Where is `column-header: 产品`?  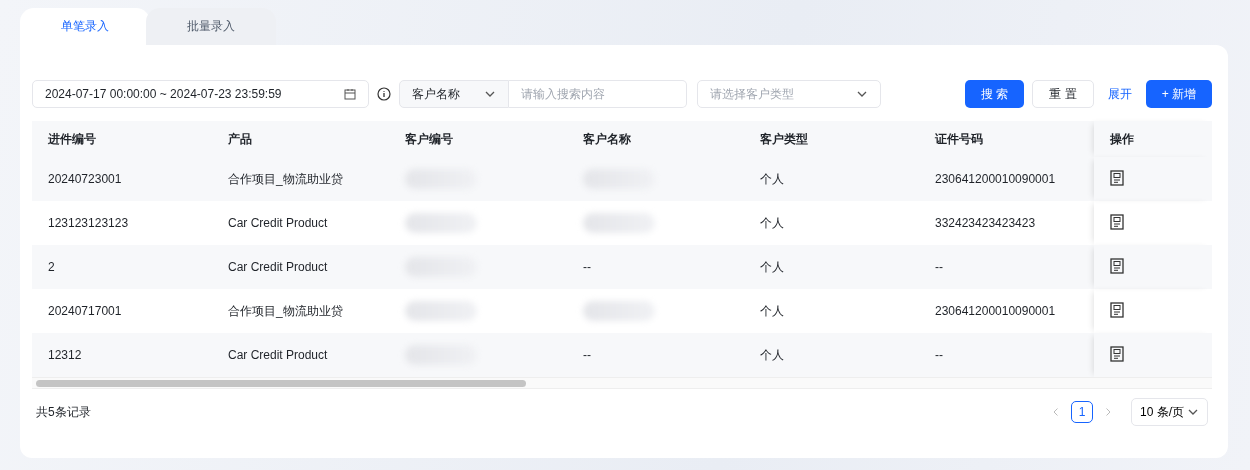
column-header: 产品 is located at coordinates (240, 138).